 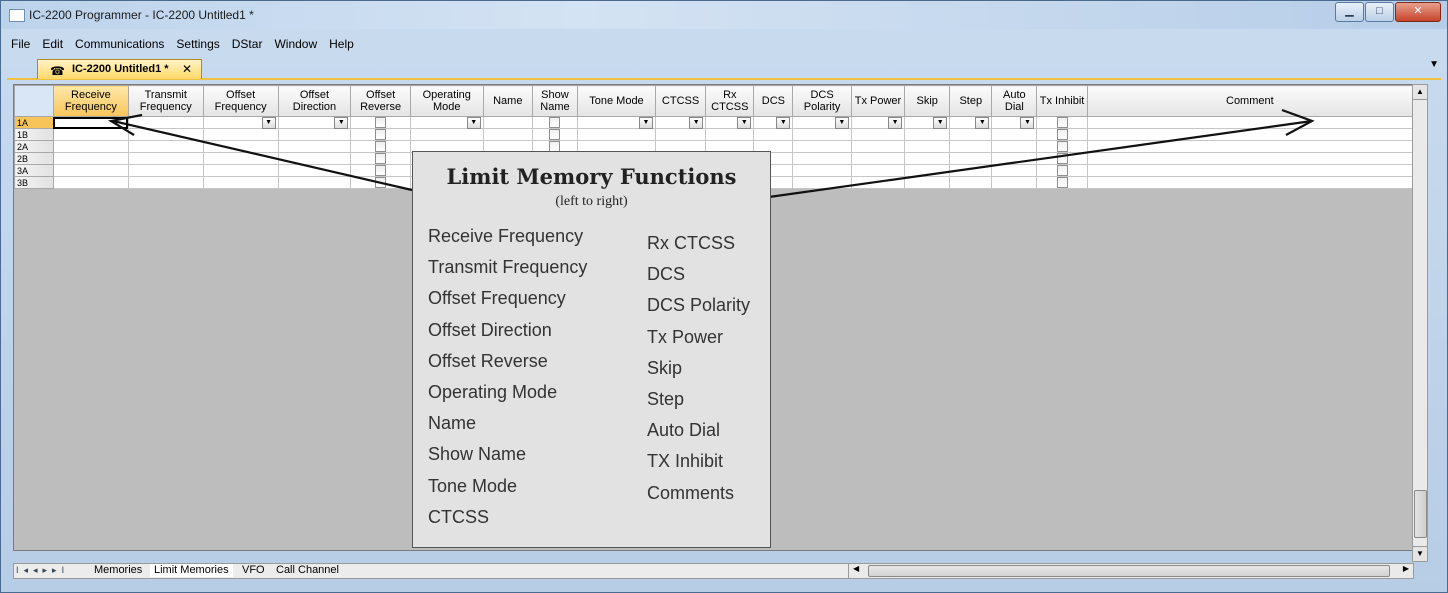 I want to click on row-header: 1B, so click(x=34, y=134).